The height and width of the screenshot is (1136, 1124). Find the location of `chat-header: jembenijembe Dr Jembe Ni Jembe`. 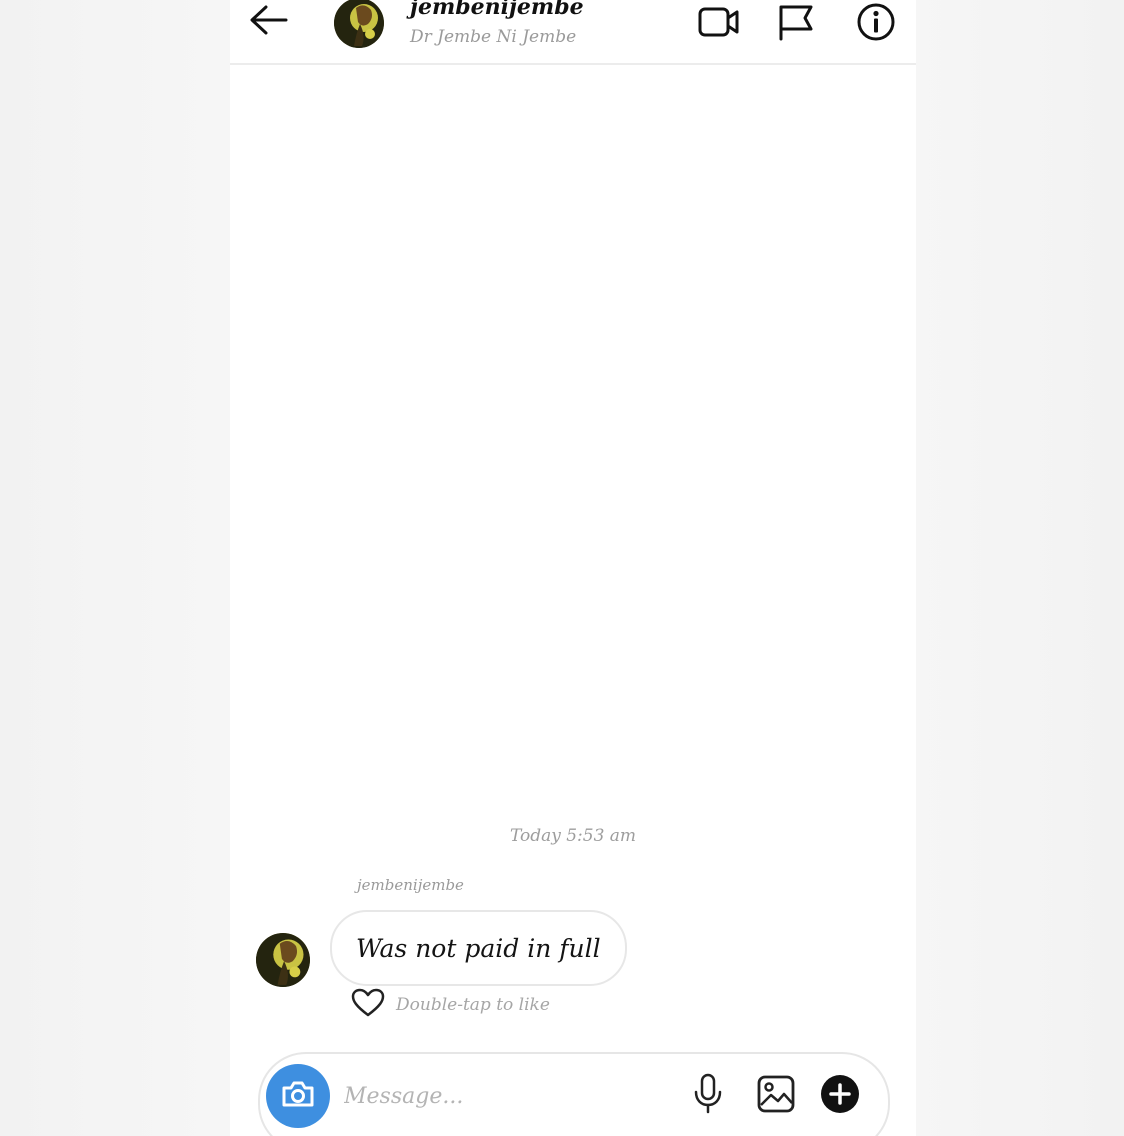

chat-header: jembenijembe Dr Jembe Ni Jembe is located at coordinates (573, 32).